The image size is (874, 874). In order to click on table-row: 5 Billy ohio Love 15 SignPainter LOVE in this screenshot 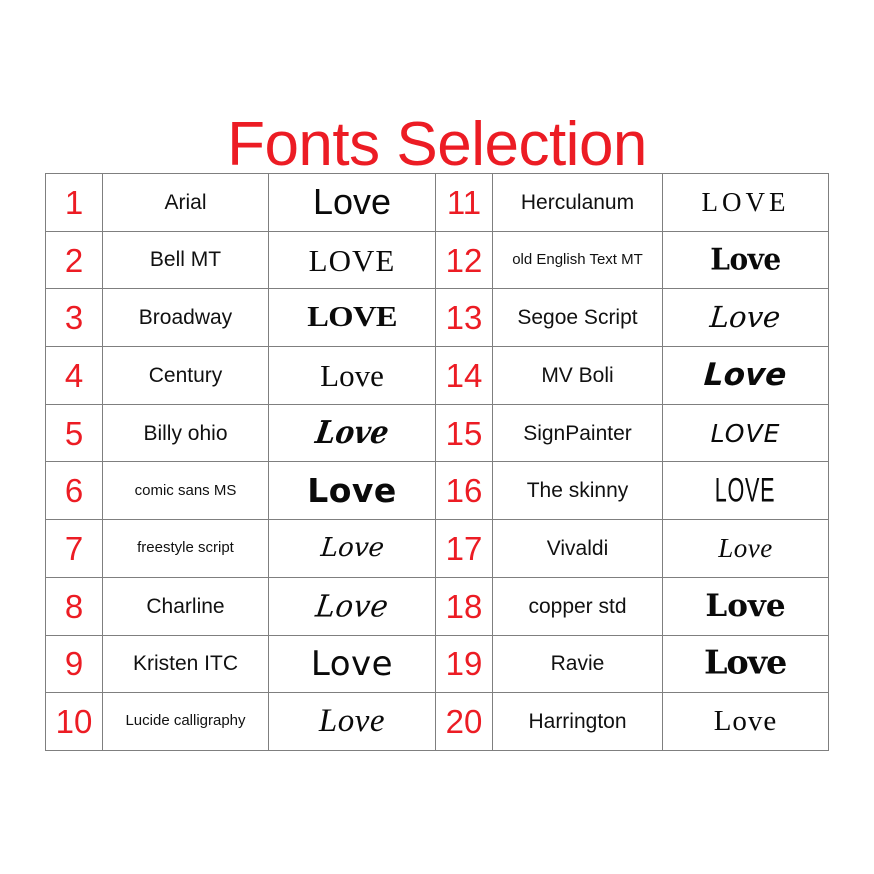, I will do `click(437, 433)`.